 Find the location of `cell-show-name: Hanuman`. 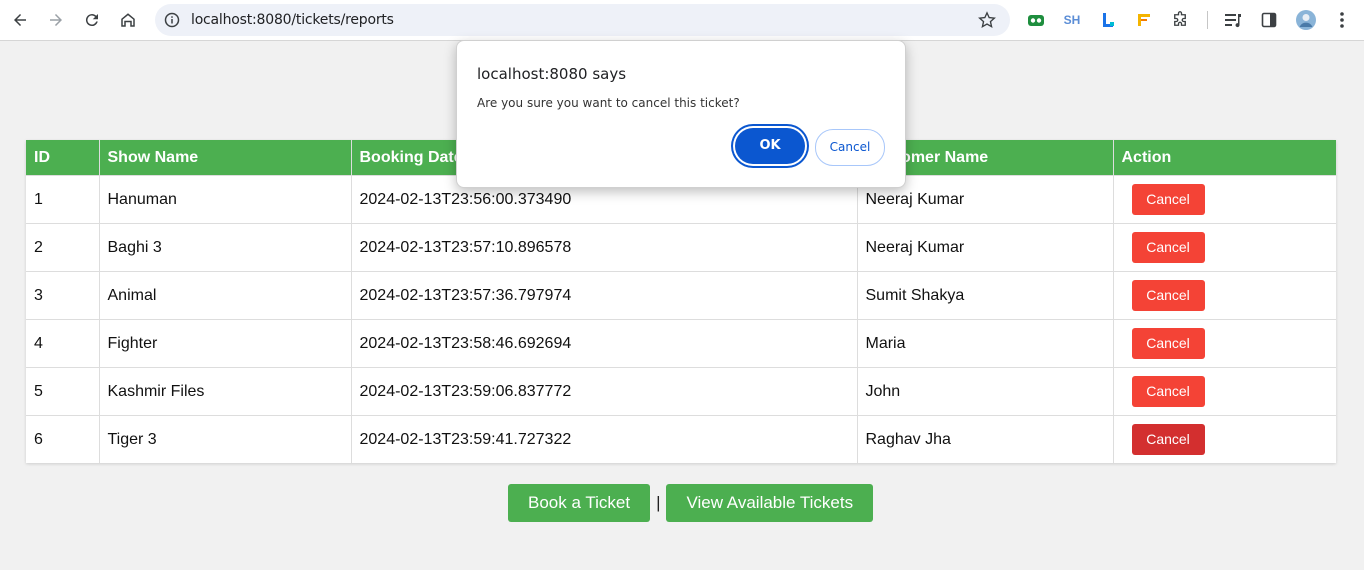

cell-show-name: Hanuman is located at coordinates (225, 199).